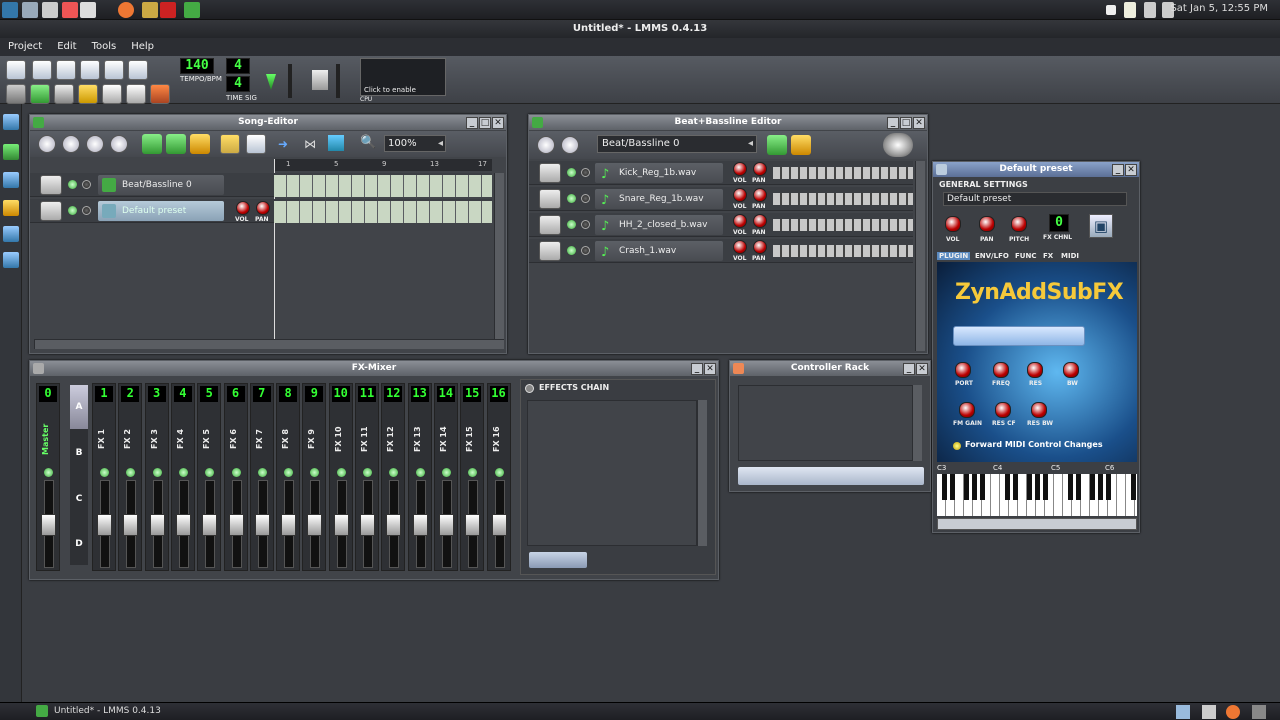  I want to click on play-button, so click(546, 145).